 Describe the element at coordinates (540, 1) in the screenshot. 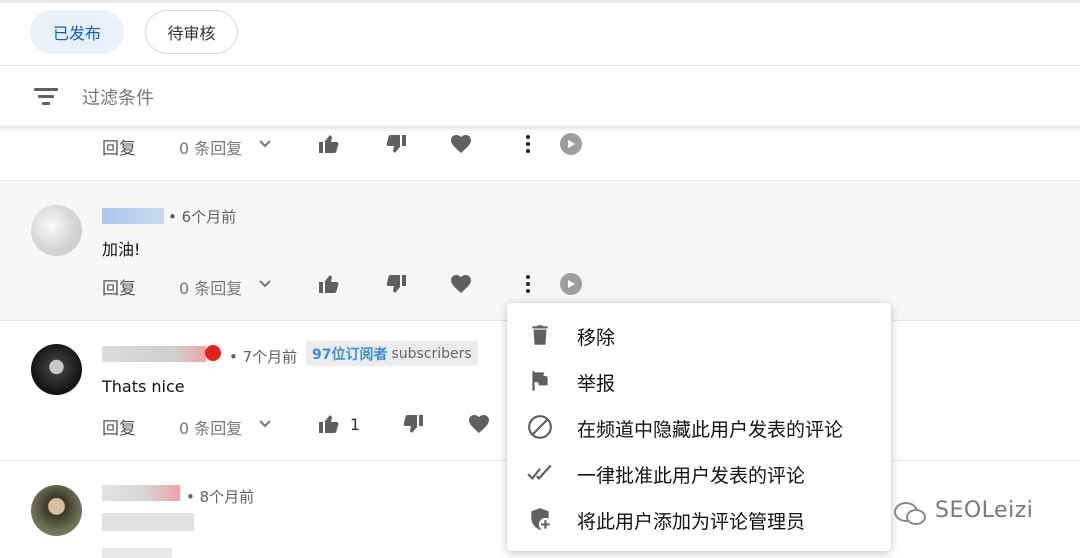

I see `top-divider` at that location.